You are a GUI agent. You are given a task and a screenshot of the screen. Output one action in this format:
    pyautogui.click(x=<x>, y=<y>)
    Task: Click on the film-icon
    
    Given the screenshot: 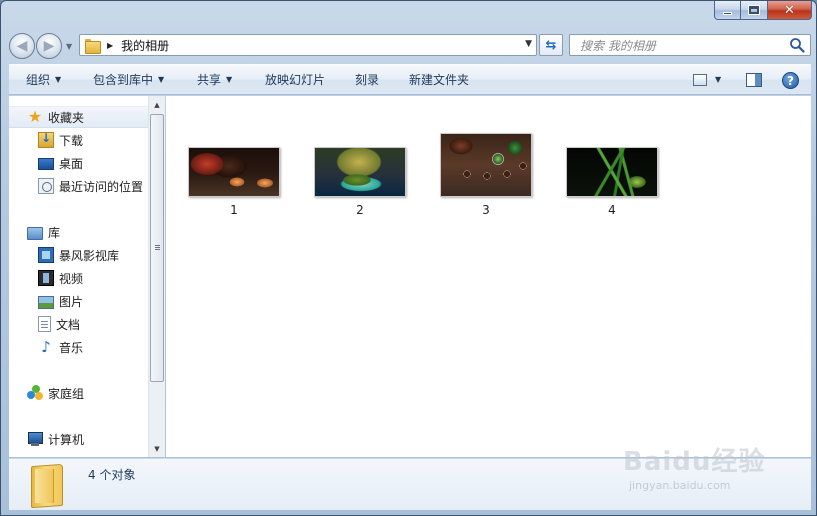 What is the action you would take?
    pyautogui.click(x=46, y=278)
    